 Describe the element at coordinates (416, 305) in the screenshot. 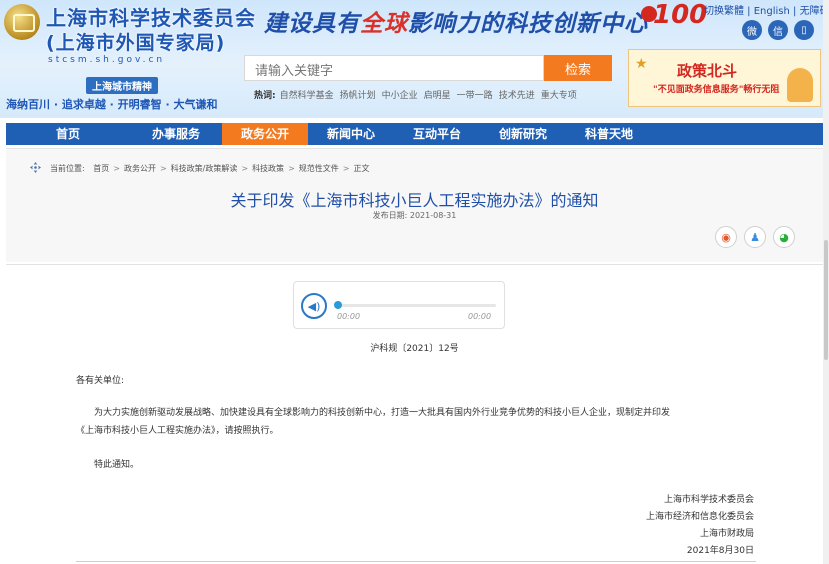

I see `audio-progress-track` at that location.